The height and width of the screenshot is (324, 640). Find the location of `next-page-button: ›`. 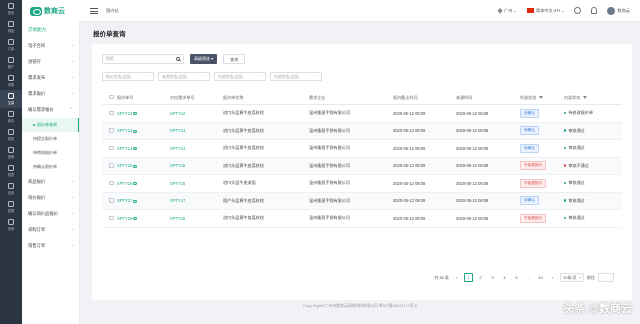

next-page-button: › is located at coordinates (552, 277).